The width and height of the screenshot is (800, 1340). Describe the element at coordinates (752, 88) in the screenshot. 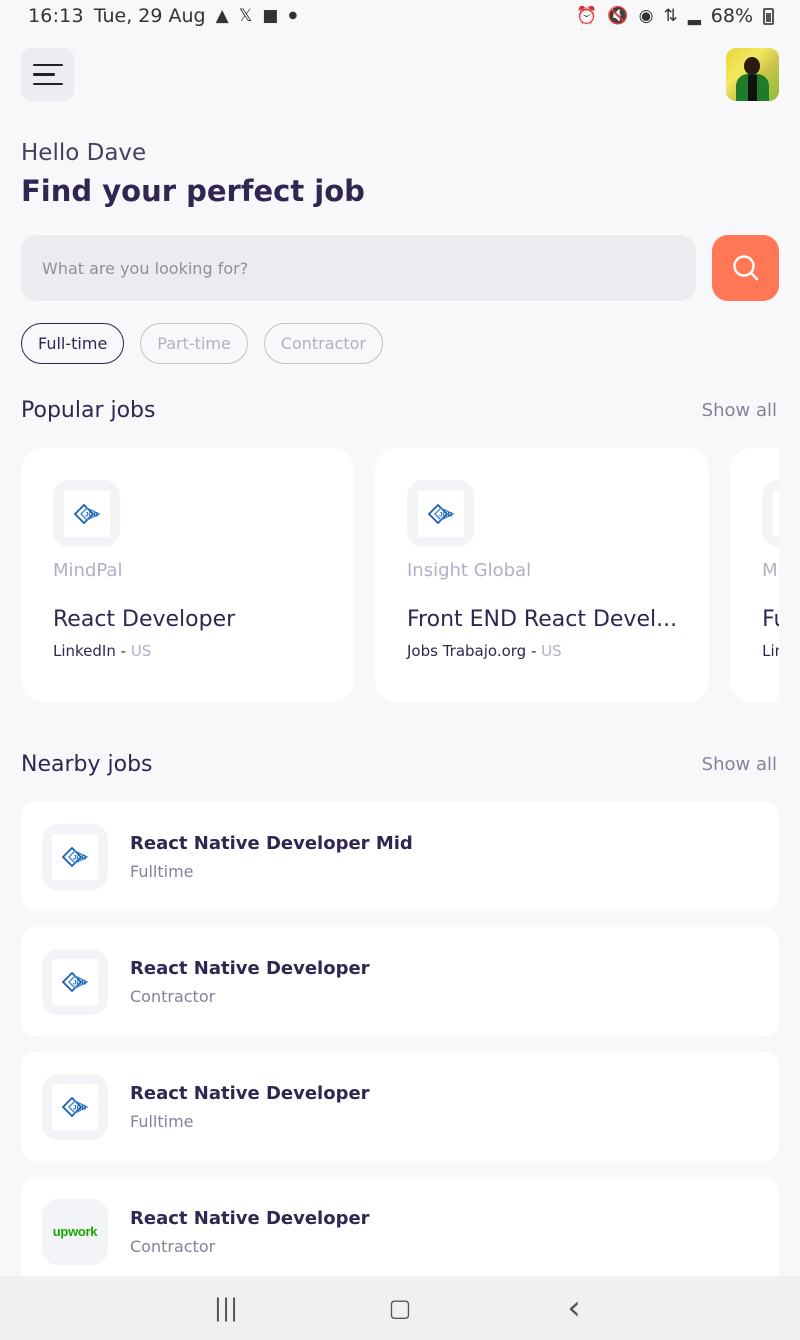

I see `avatar-shirt` at that location.